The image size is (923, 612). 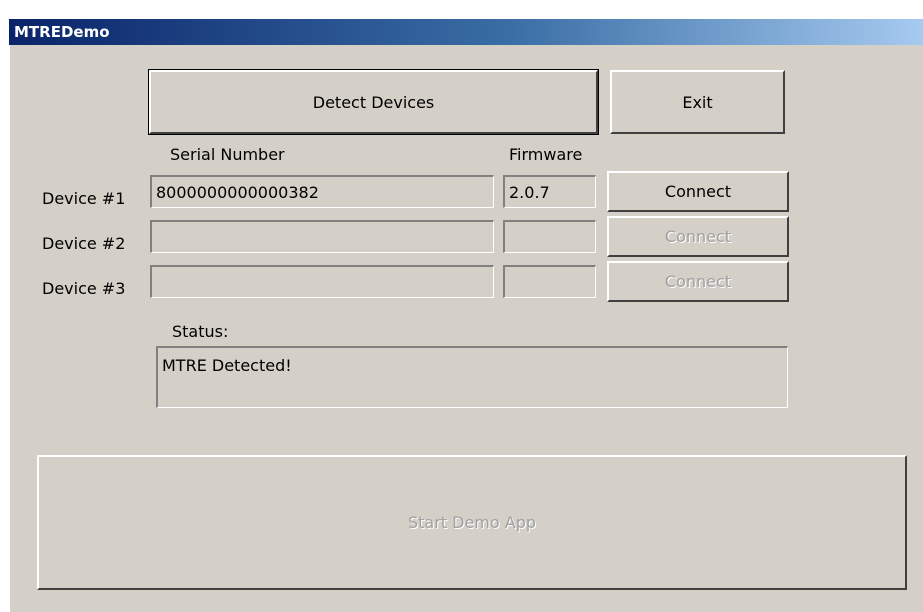 I want to click on device-1-firmware-field: 2.0.7, so click(x=549, y=191).